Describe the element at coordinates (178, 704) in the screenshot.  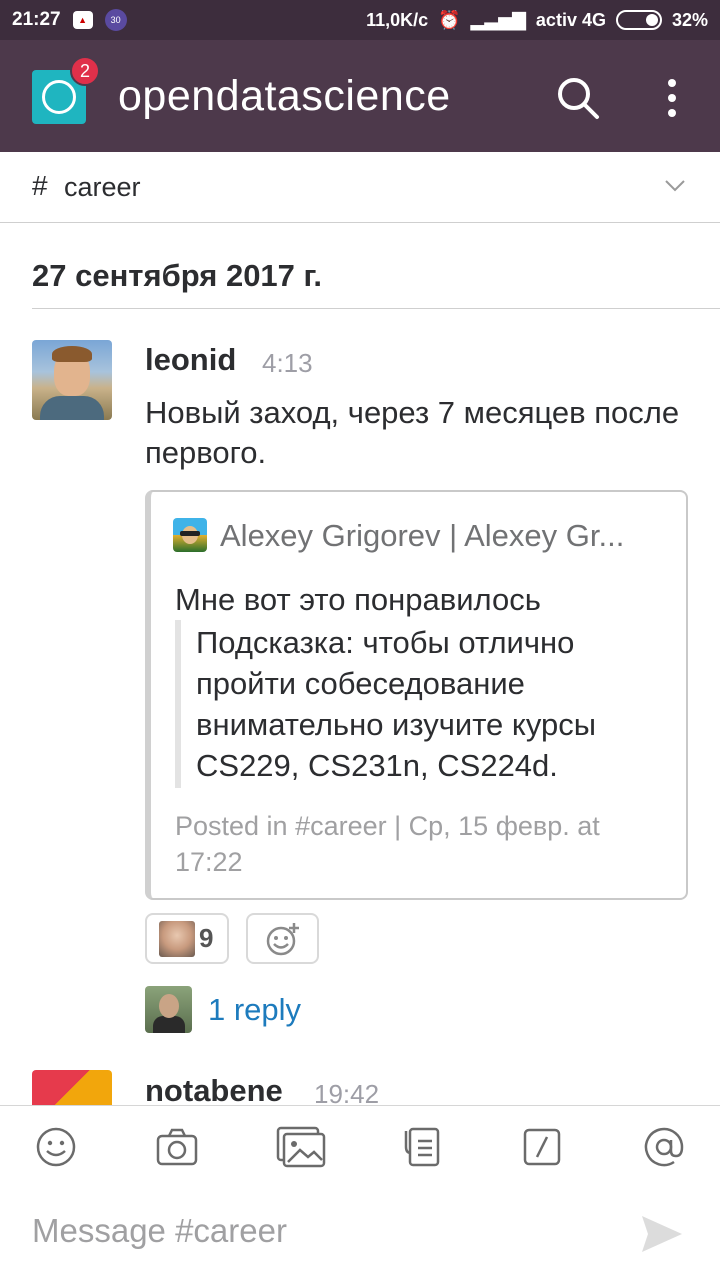
I see `quote-bar` at that location.